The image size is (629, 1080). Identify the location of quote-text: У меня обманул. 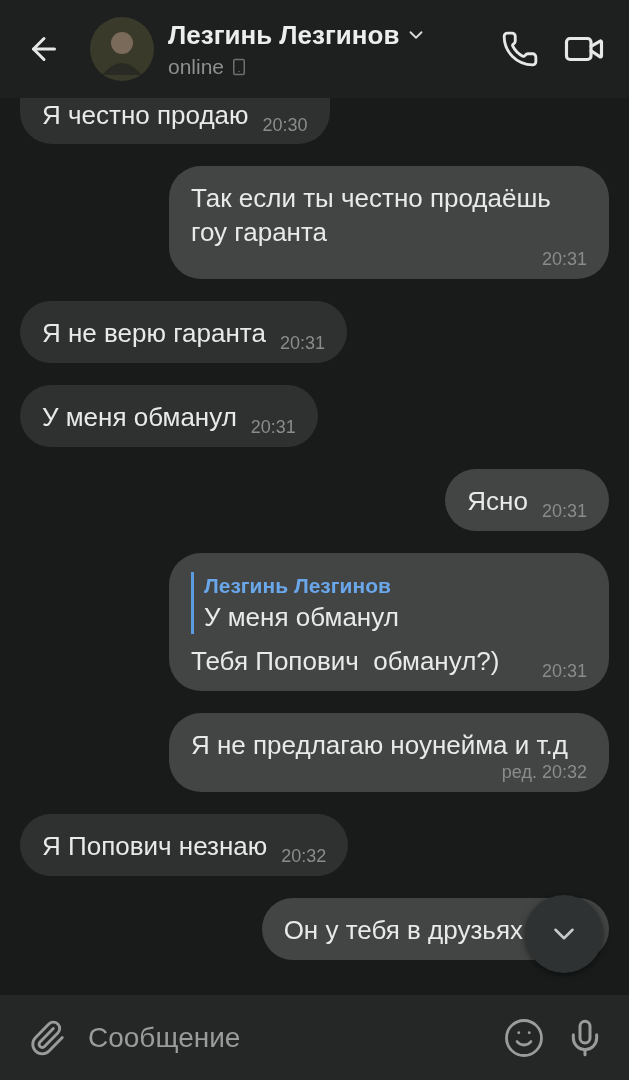
(302, 617).